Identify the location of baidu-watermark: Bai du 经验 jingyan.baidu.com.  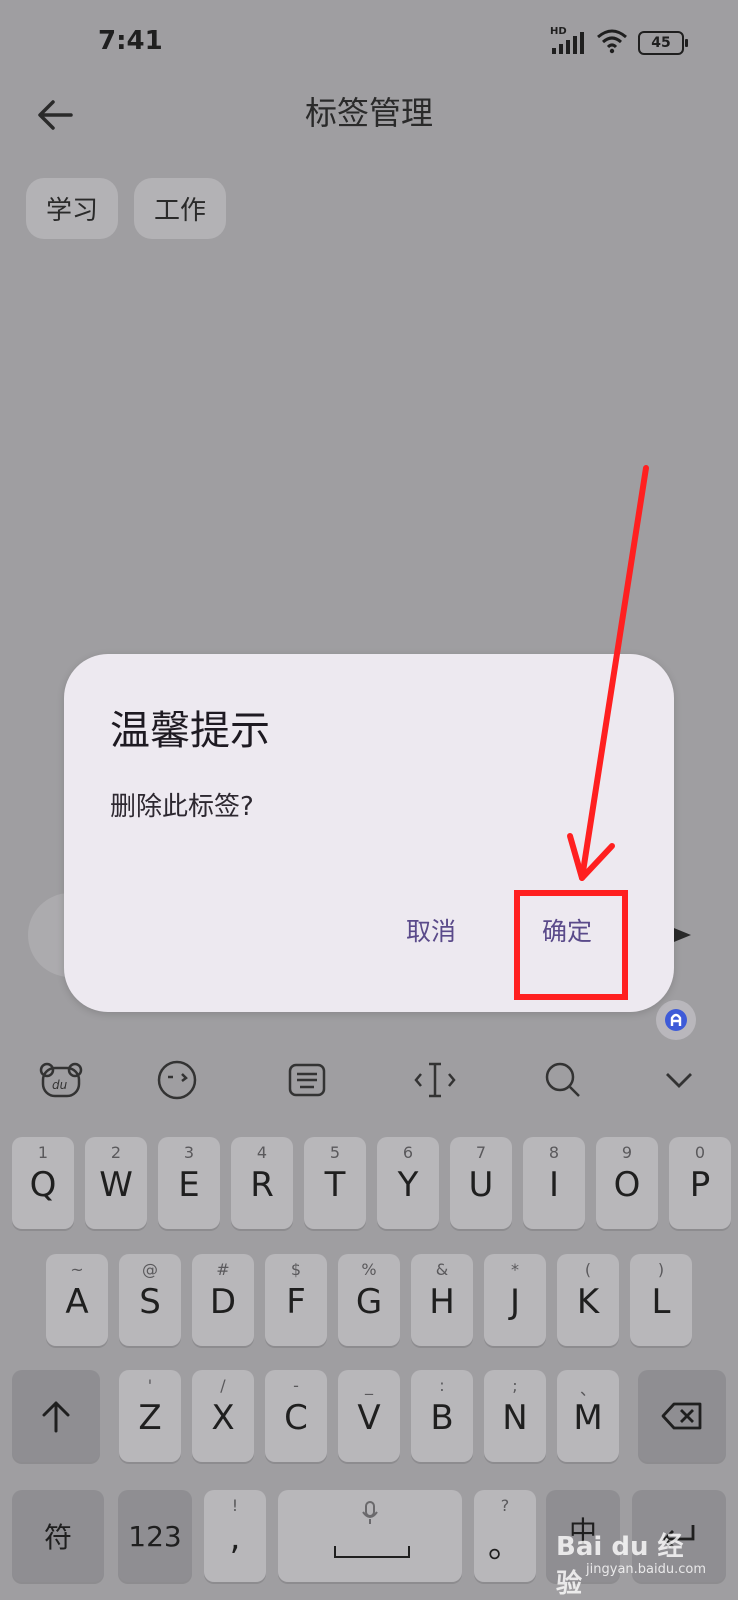
(631, 1562).